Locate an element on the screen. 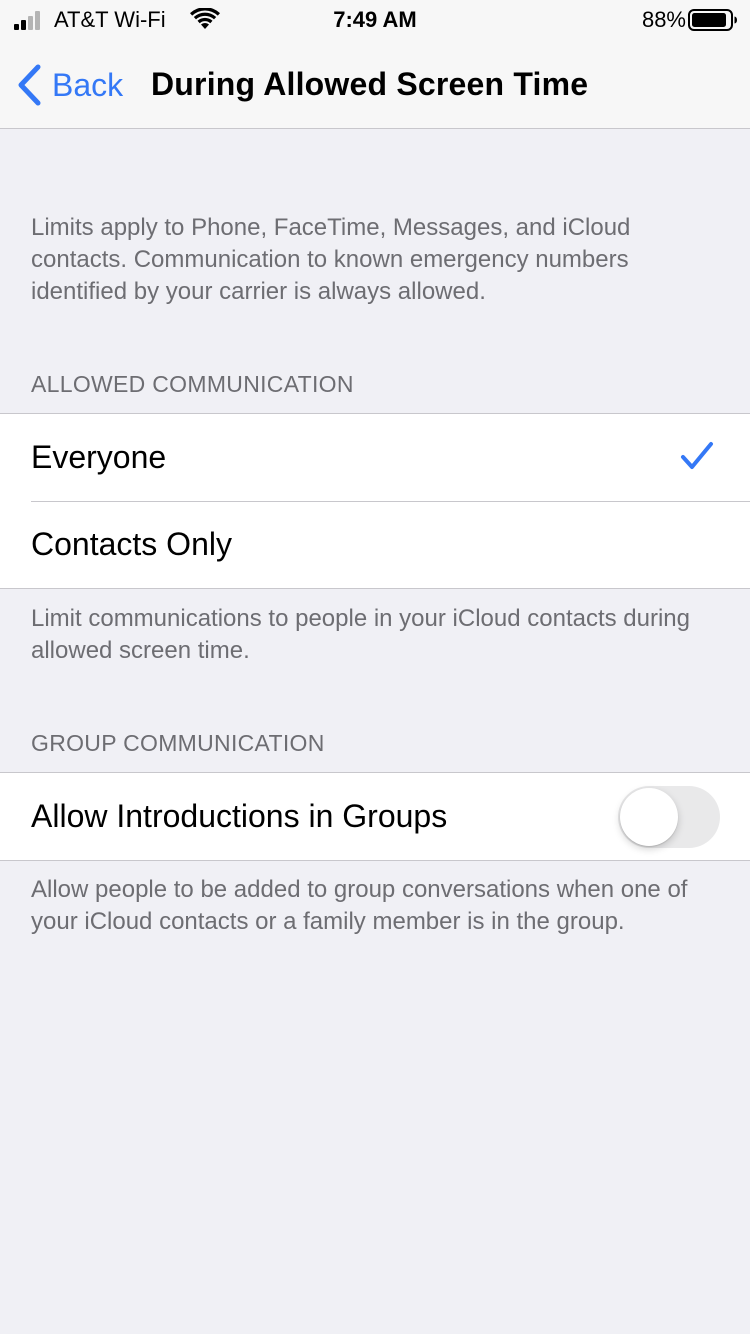  back-button: Back is located at coordinates (69, 85).